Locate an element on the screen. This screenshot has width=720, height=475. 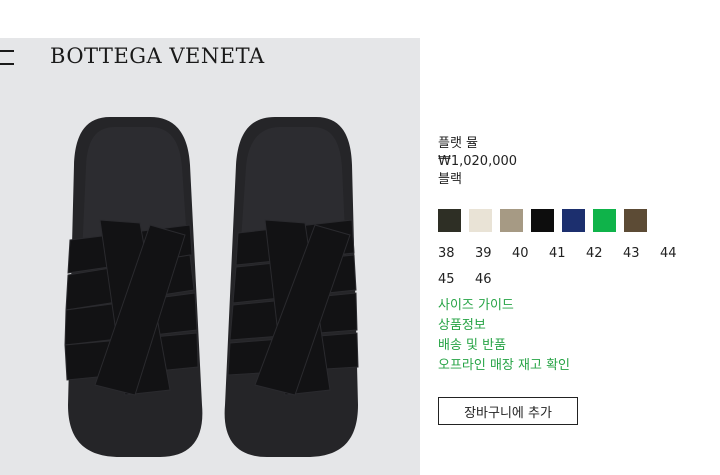
size-option: 46 is located at coordinates (493, 279).